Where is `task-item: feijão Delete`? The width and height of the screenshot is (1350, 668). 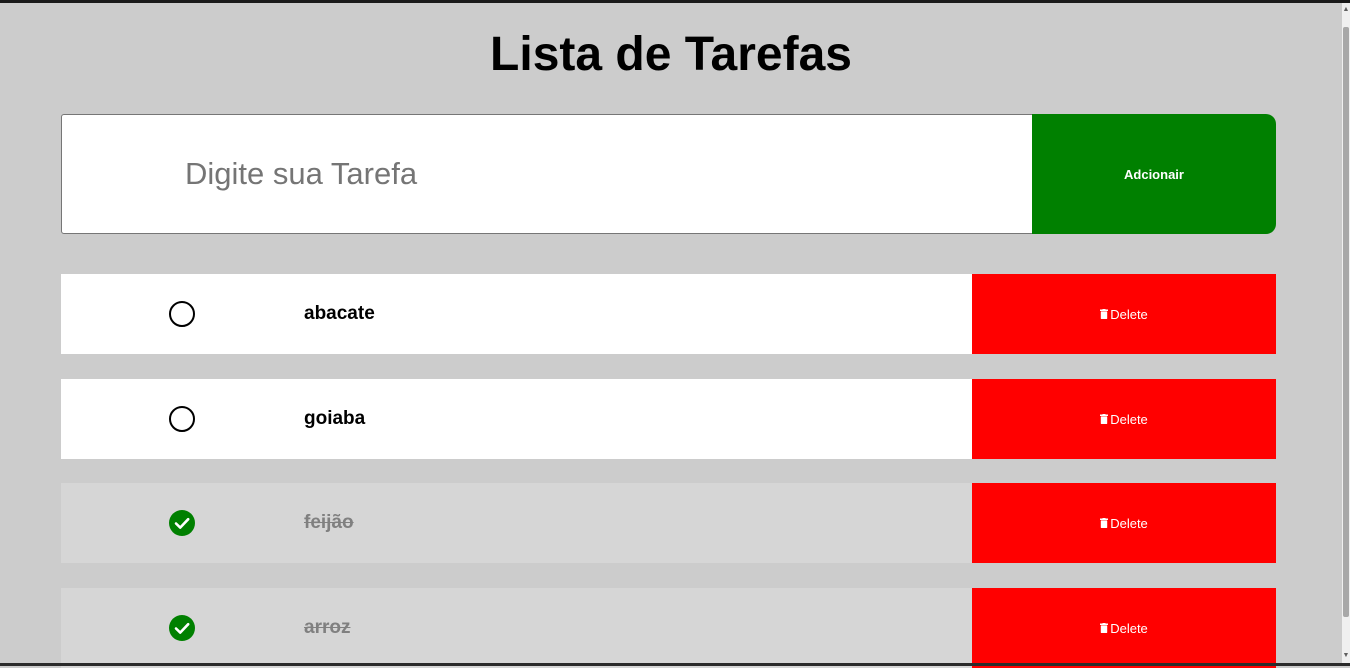
task-item: feijão Delete is located at coordinates (668, 523).